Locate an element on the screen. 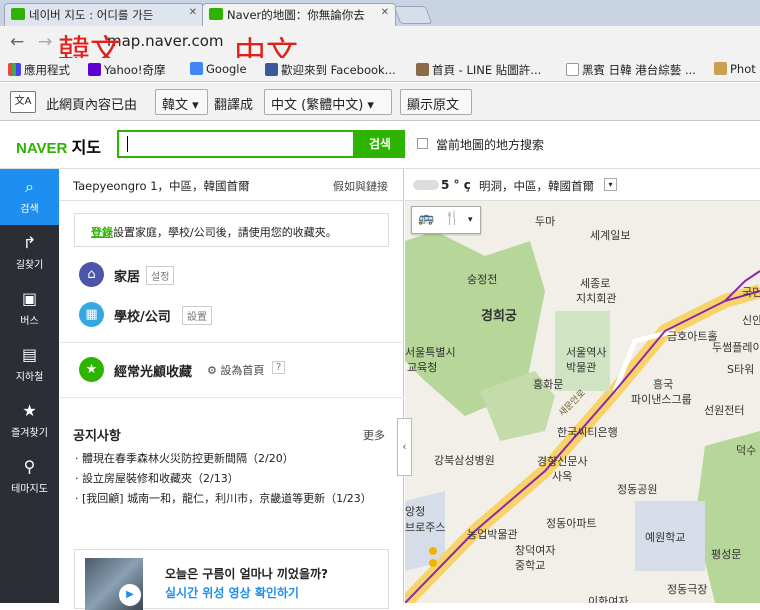 The image size is (760, 610). pin-icon: ⚲ is located at coordinates (29, 466).